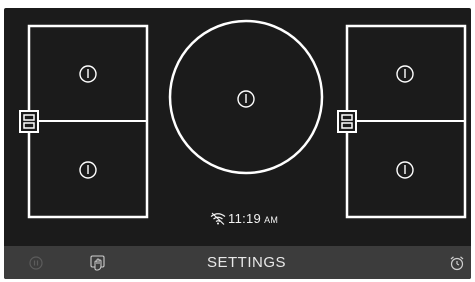  What do you see at coordinates (246, 262) in the screenshot?
I see `settings-button: SETTINGS` at bounding box center [246, 262].